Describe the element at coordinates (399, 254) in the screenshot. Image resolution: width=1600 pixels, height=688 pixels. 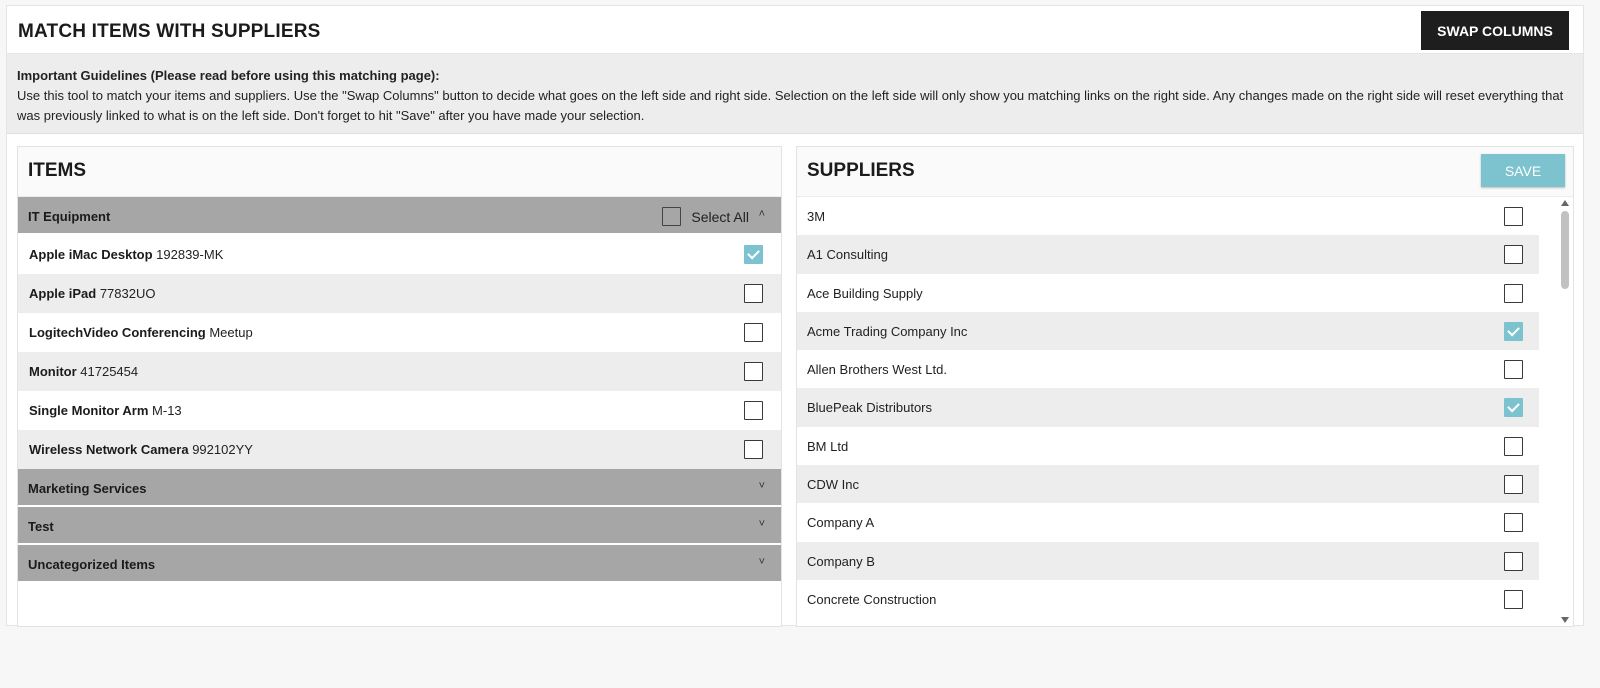
I see `item-row: Apple iMac Desktop 192839-MK` at that location.